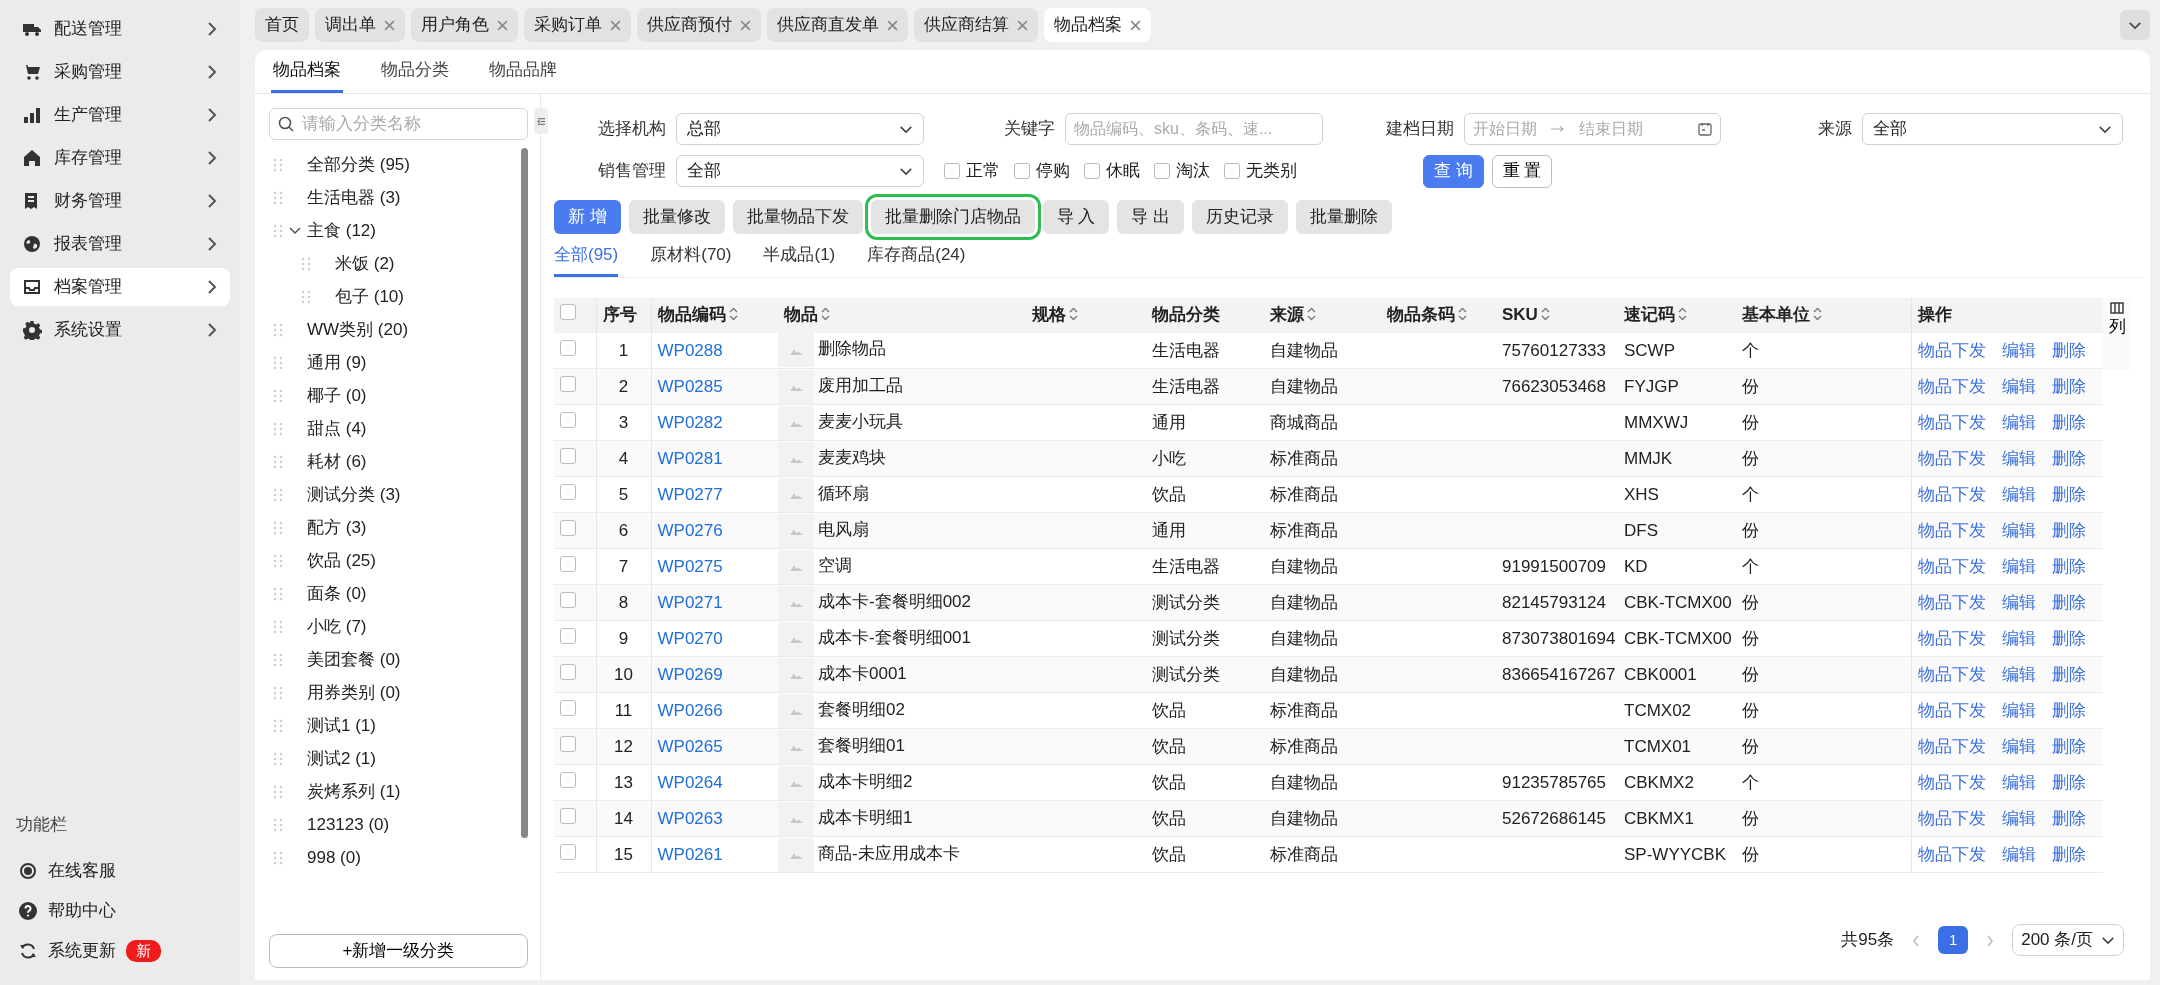 Image resolution: width=2160 pixels, height=985 pixels. I want to click on tree-item: 测试分类 (3), so click(354, 494).